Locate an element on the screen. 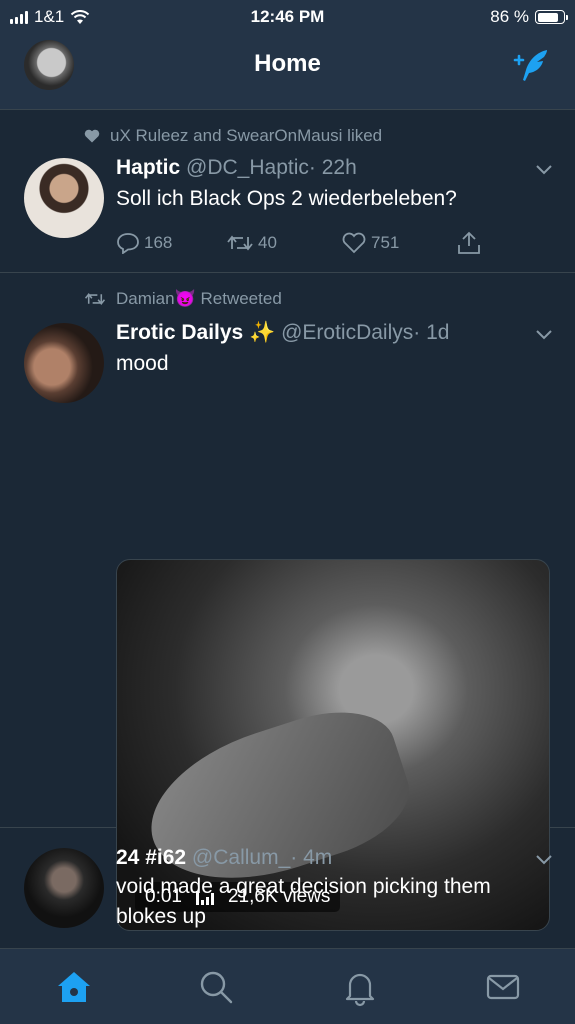  tweet-text: Soll ich Black Ops 2 wiederbeleben? is located at coordinates (286, 198).